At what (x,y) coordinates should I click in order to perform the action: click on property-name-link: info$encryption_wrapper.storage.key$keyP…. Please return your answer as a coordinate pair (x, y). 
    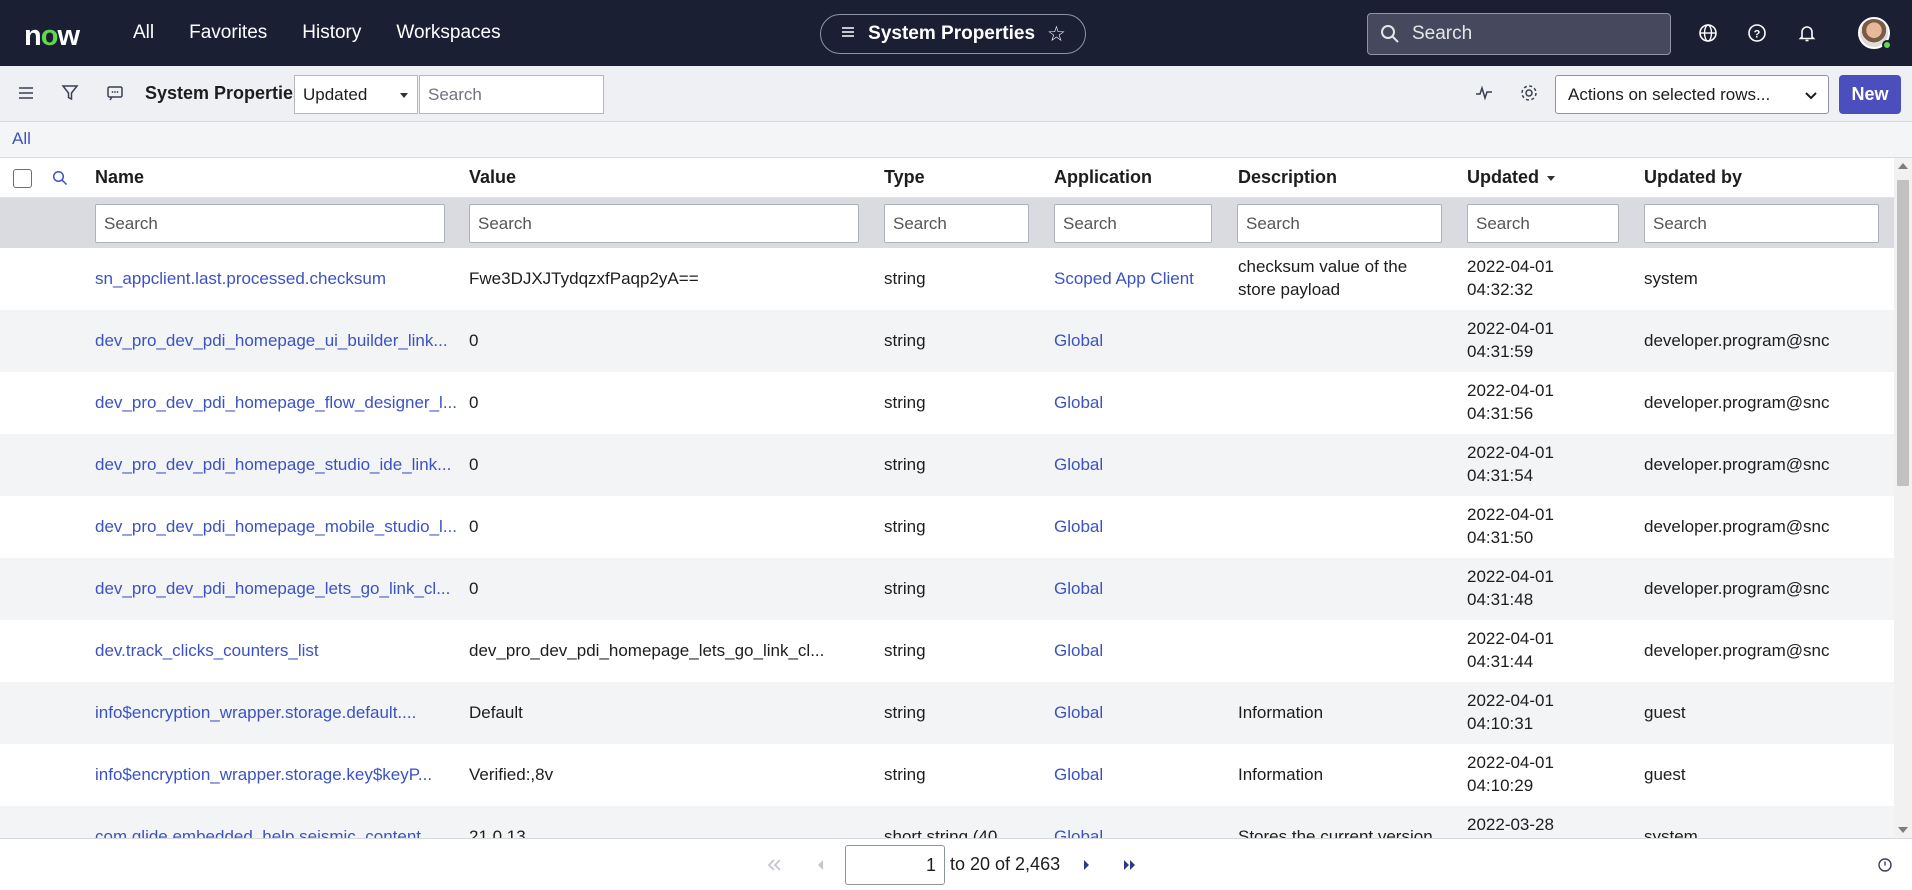
    Looking at the image, I should click on (263, 774).